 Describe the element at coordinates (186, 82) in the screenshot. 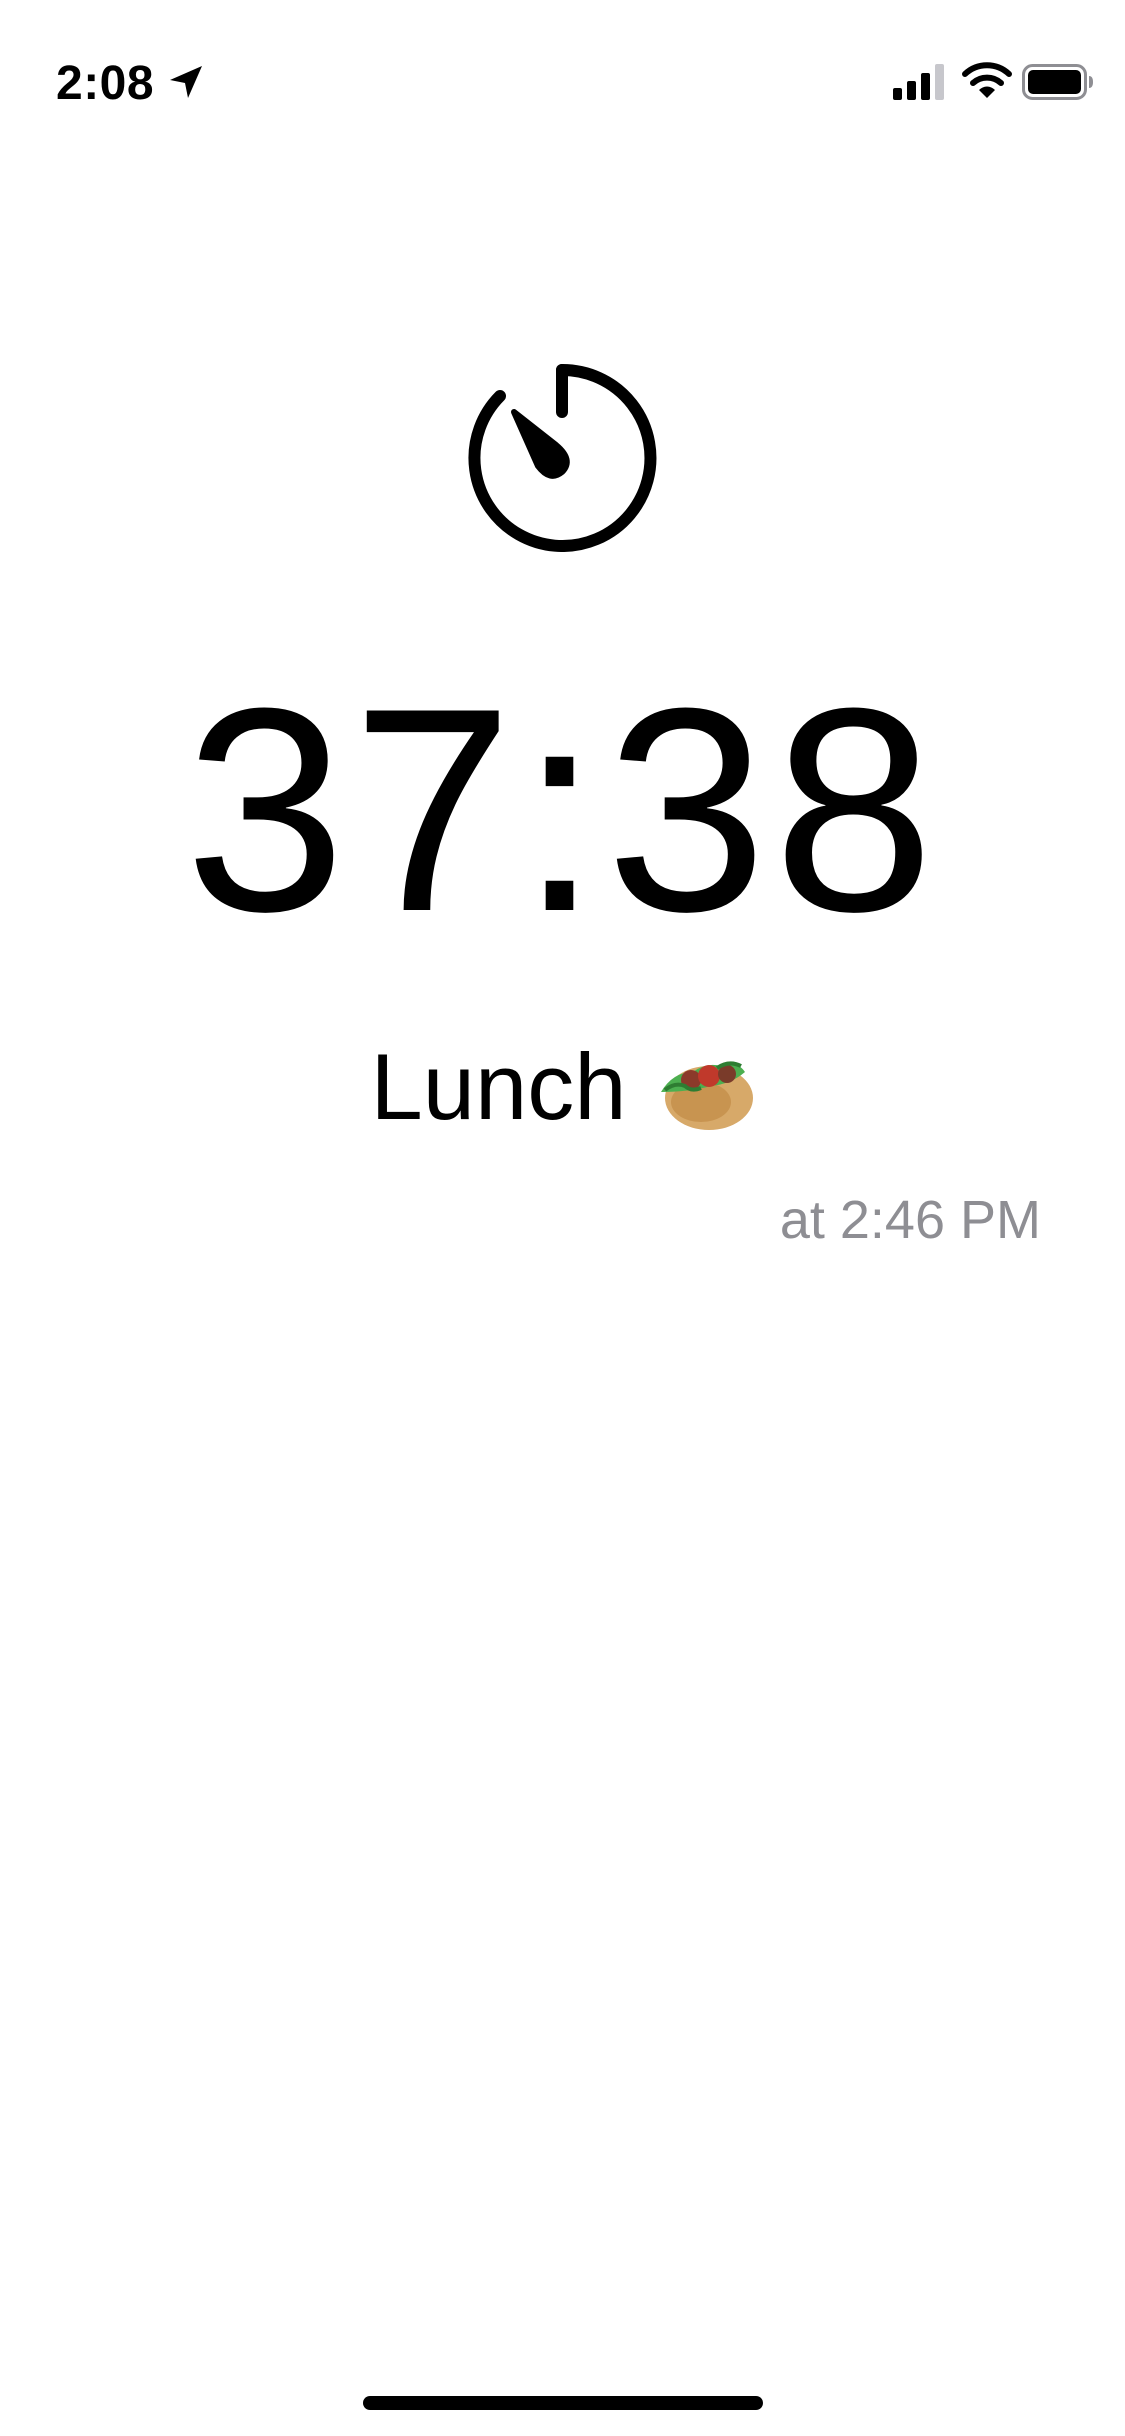

I see `location-arrow-icon` at that location.